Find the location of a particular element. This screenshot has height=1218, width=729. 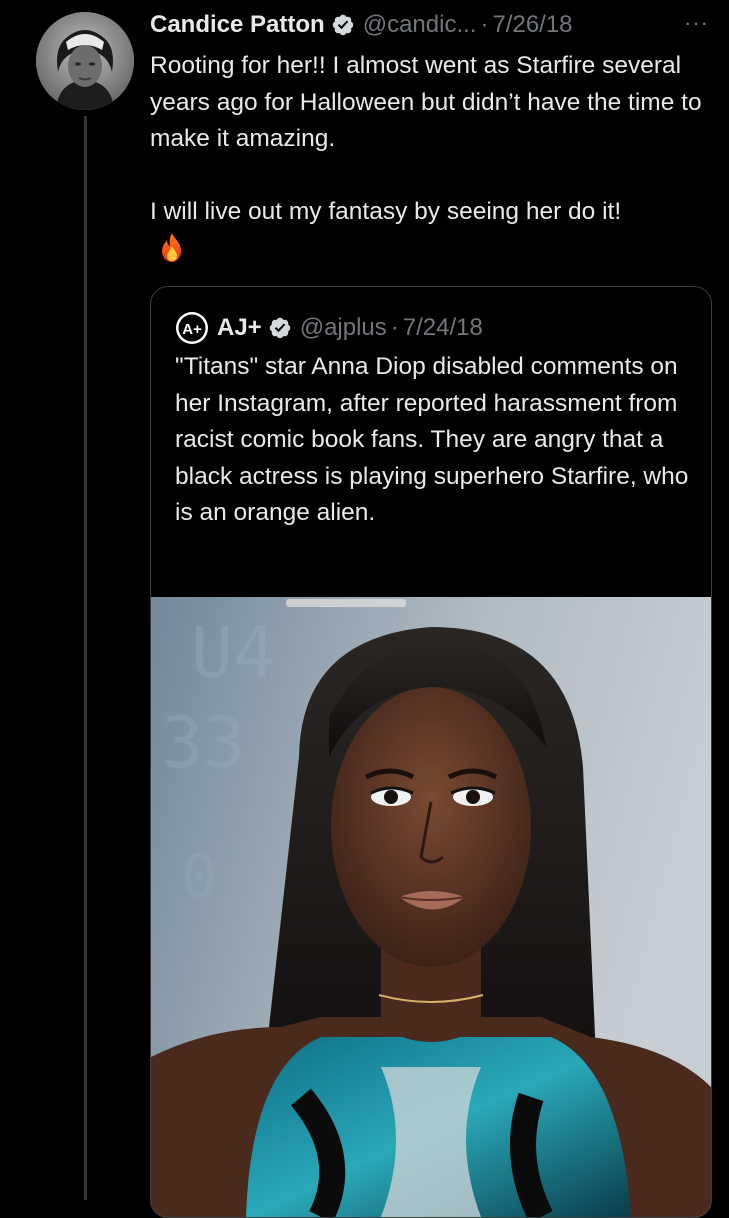

svg-text: A+ is located at coordinates (192, 329).